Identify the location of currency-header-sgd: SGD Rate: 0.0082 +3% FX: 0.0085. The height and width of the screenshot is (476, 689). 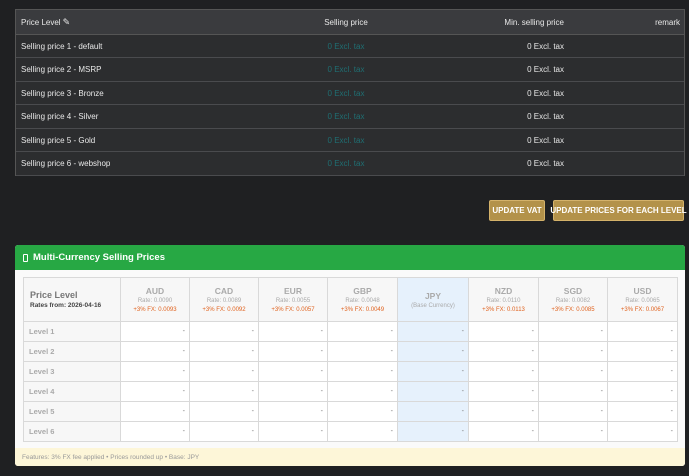
(573, 299).